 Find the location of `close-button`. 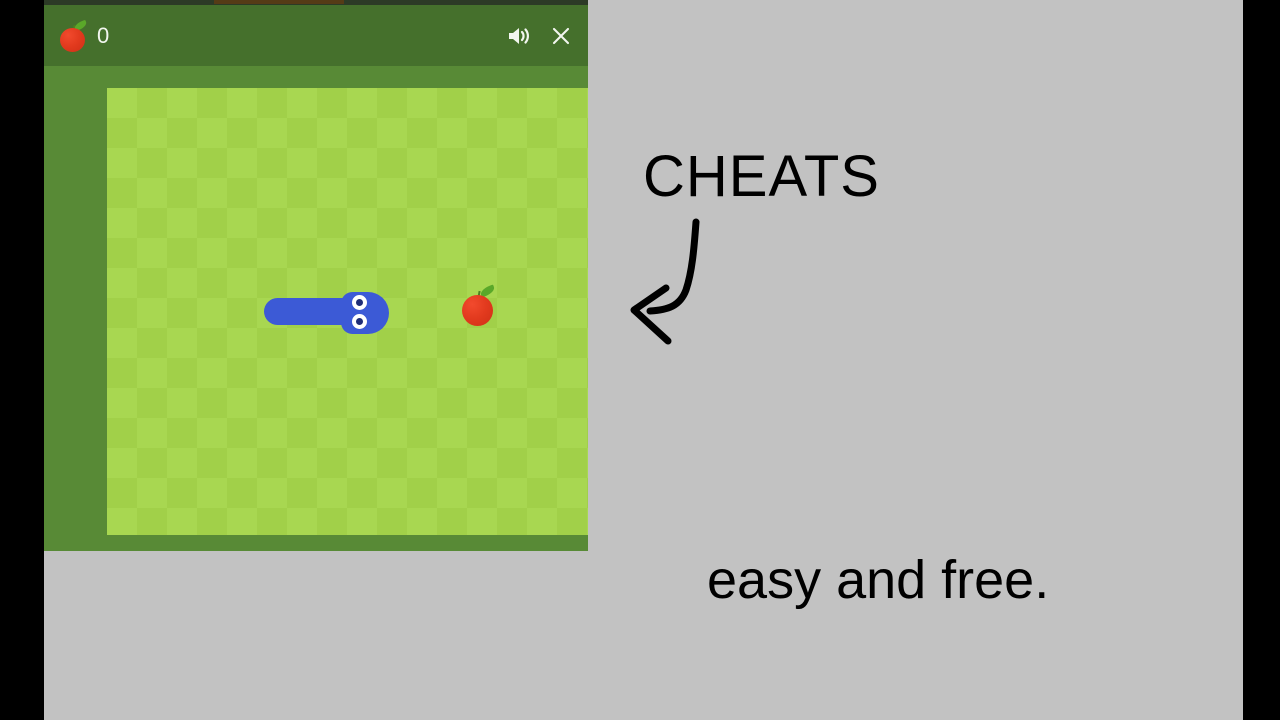

close-button is located at coordinates (561, 36).